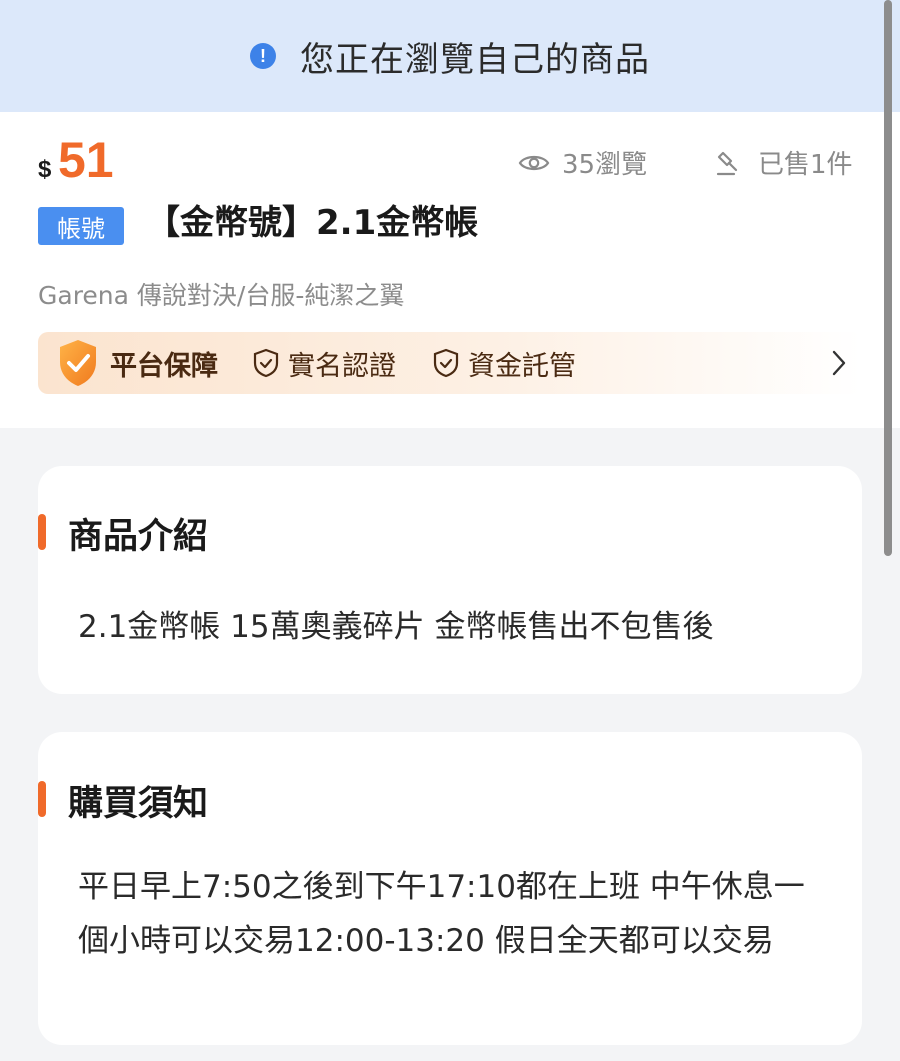  What do you see at coordinates (522, 366) in the screenshot?
I see `guarantee-item-label: 資金託管` at bounding box center [522, 366].